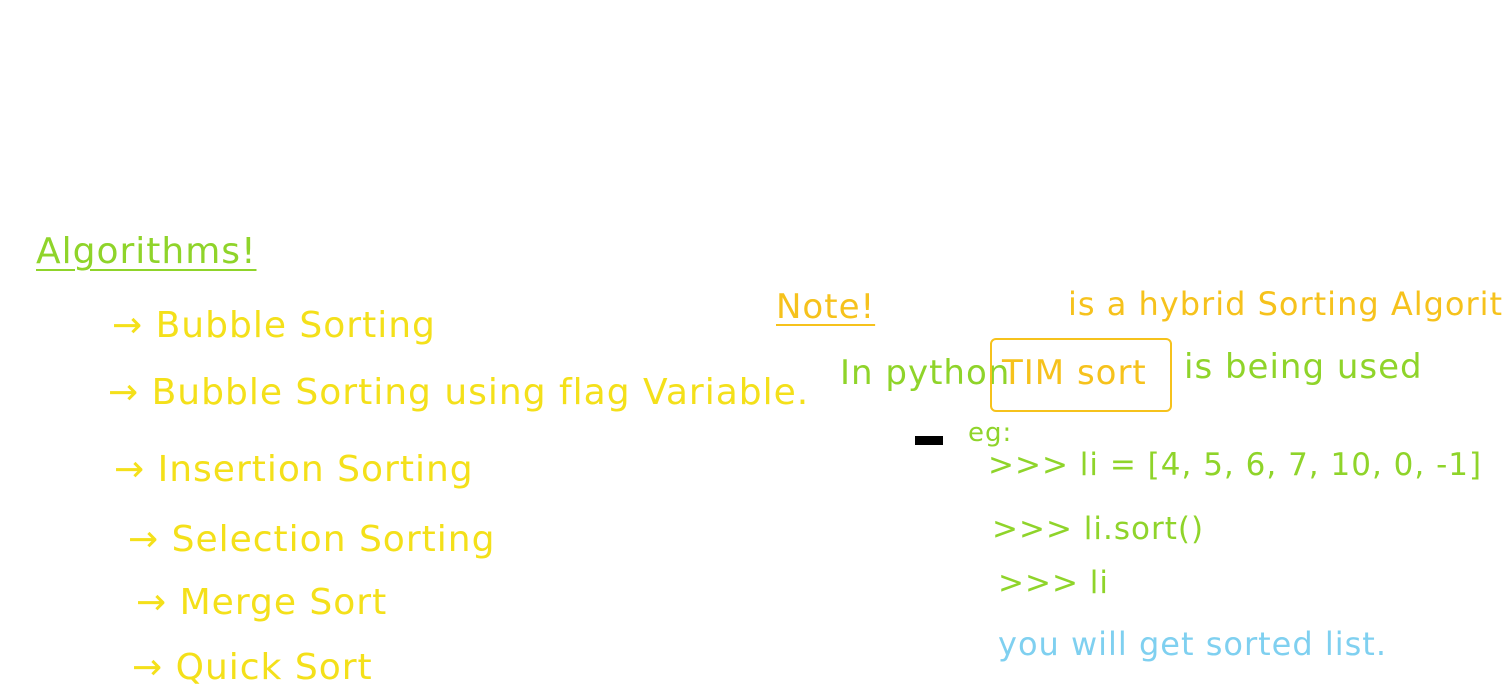 This screenshot has width=1502, height=695. Describe the element at coordinates (990, 433) in the screenshot. I see `eg-label: eg:` at that location.